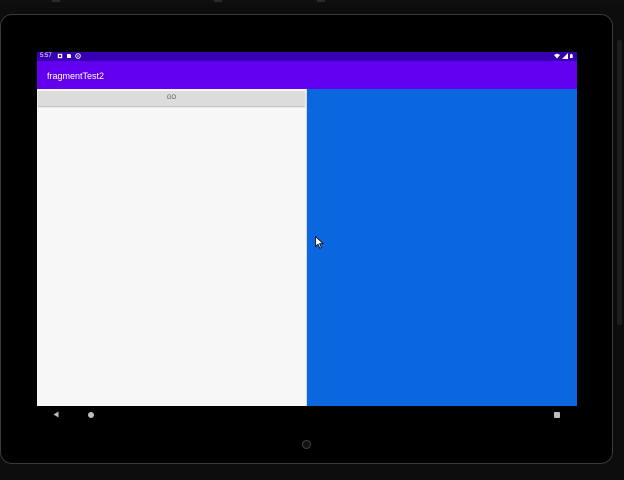  Describe the element at coordinates (307, 56) in the screenshot. I see `status-bar: 5:57` at that location.